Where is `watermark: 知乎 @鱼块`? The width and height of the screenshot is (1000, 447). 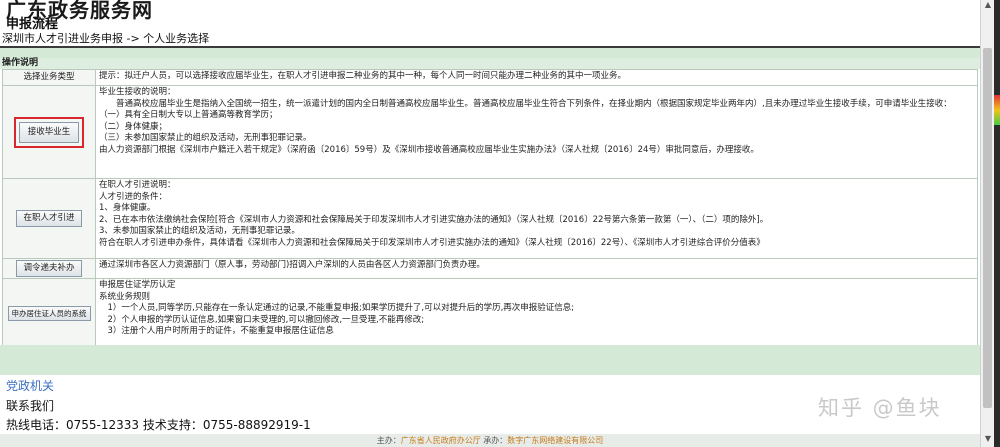
watermark: 知乎 @鱼块 is located at coordinates (880, 408).